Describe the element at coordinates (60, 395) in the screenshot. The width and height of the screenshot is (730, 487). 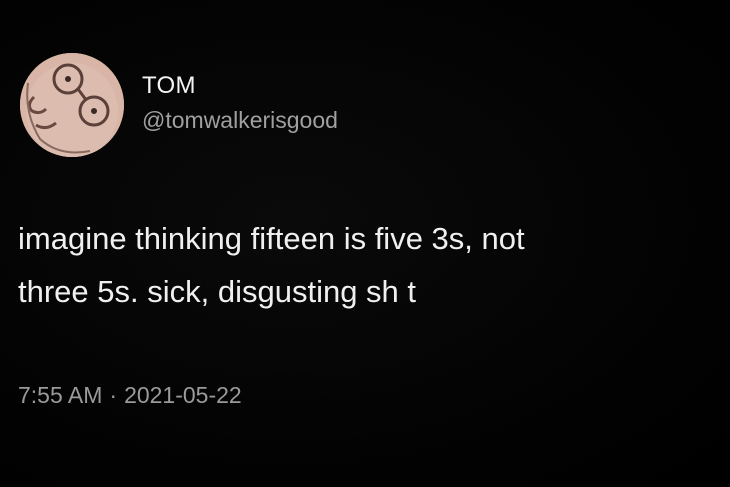
I see `tweet-time: 7:55 AM` at that location.